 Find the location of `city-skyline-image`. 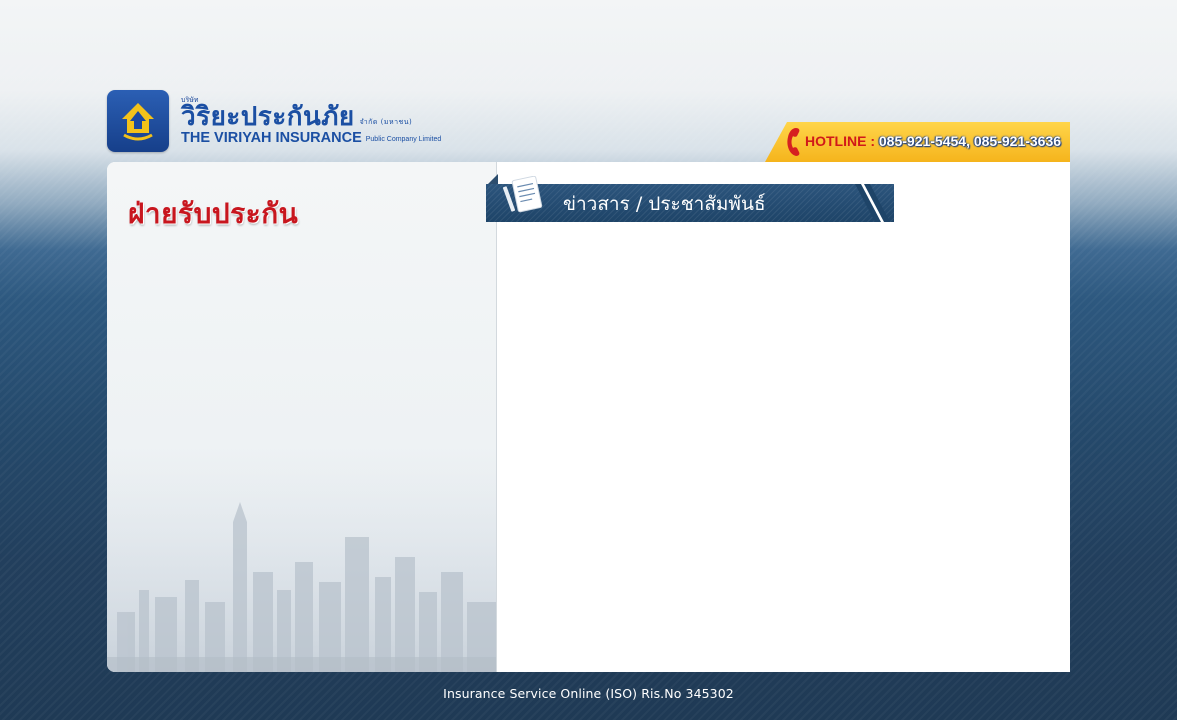

city-skyline-image is located at coordinates (301, 567).